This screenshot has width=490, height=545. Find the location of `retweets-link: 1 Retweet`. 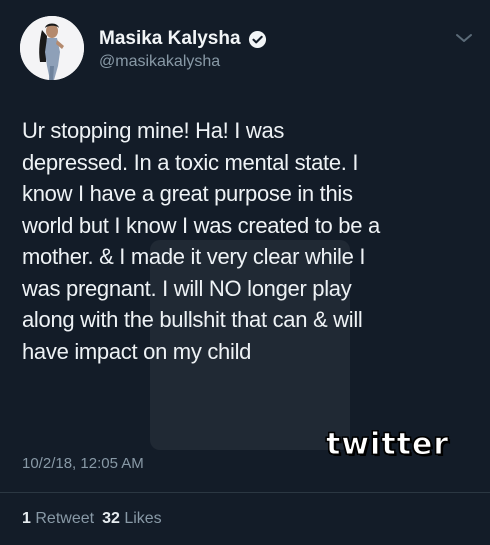

retweets-link: 1 Retweet is located at coordinates (58, 518).